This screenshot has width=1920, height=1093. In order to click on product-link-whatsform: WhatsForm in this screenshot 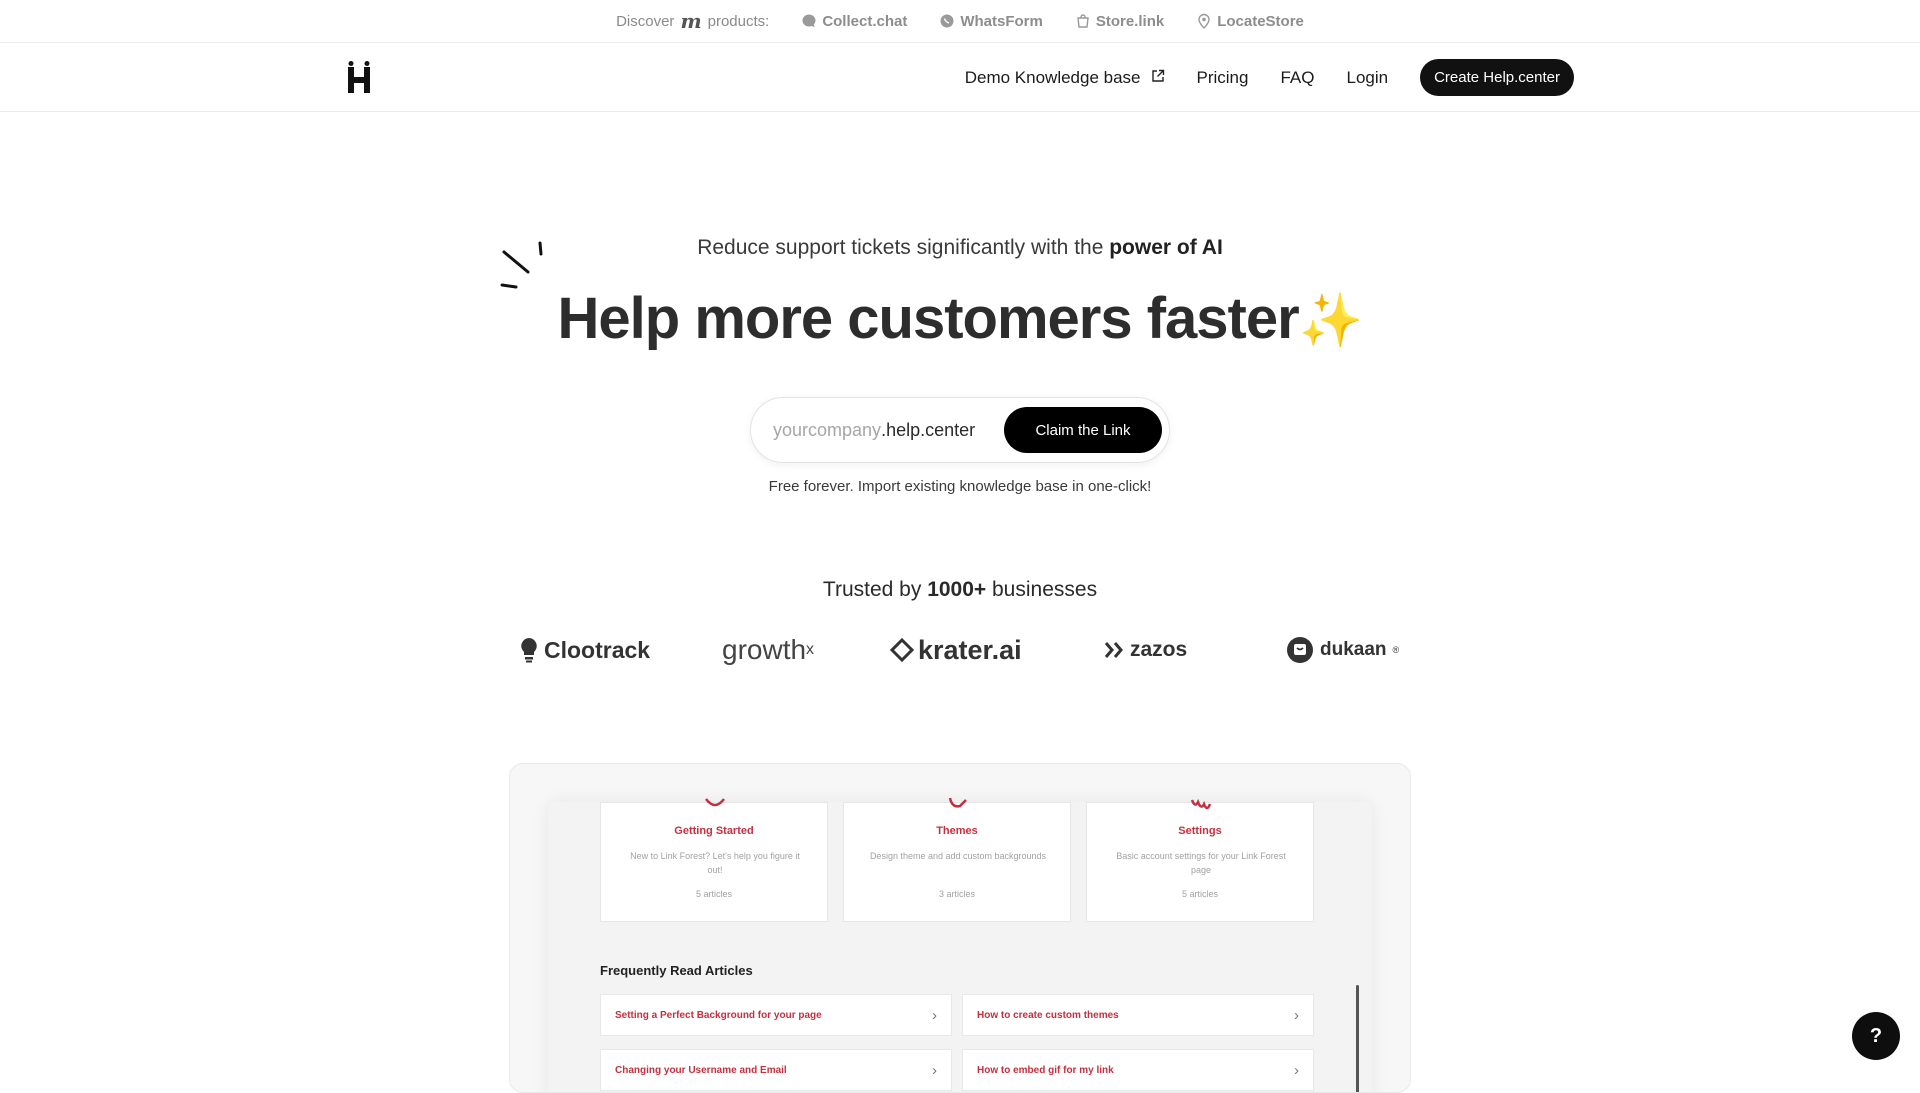, I will do `click(991, 21)`.